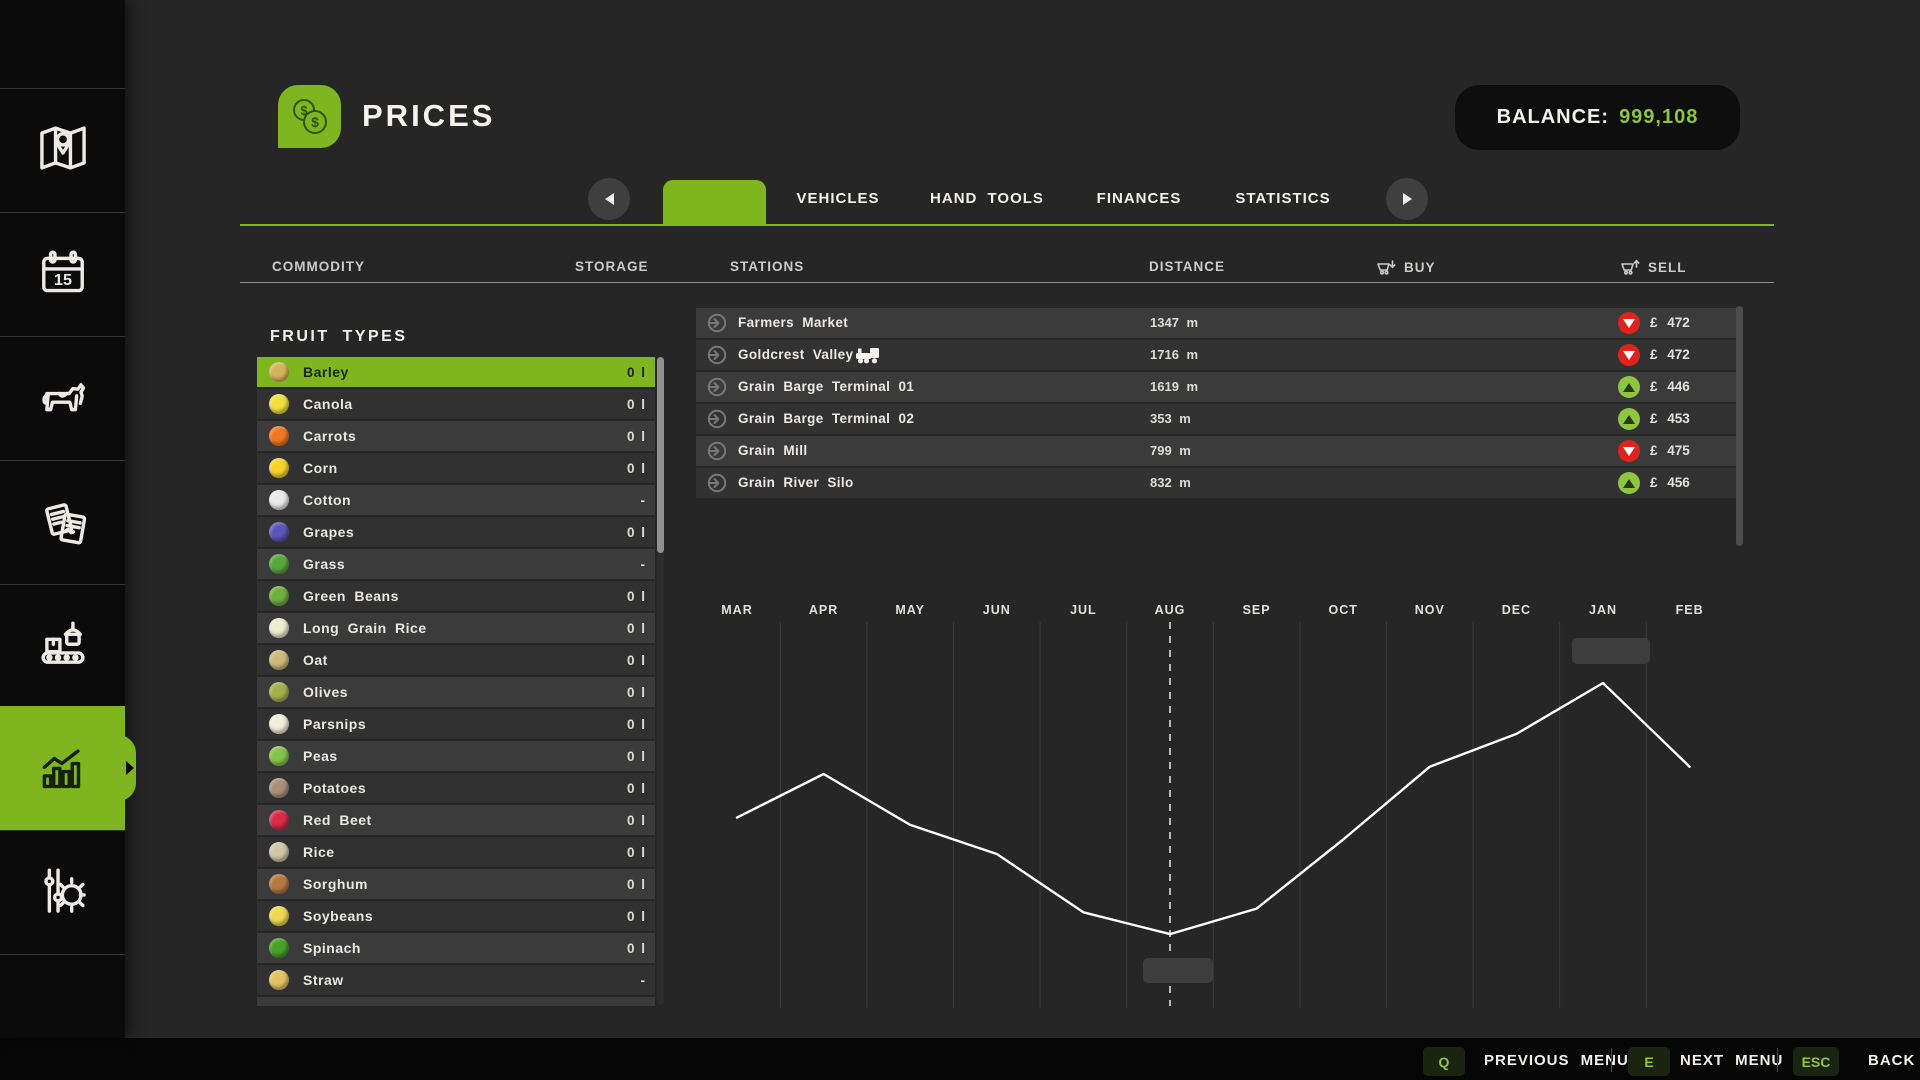 The image size is (1920, 1080). What do you see at coordinates (1178, 970) in the screenshot?
I see `min-price-value-box` at bounding box center [1178, 970].